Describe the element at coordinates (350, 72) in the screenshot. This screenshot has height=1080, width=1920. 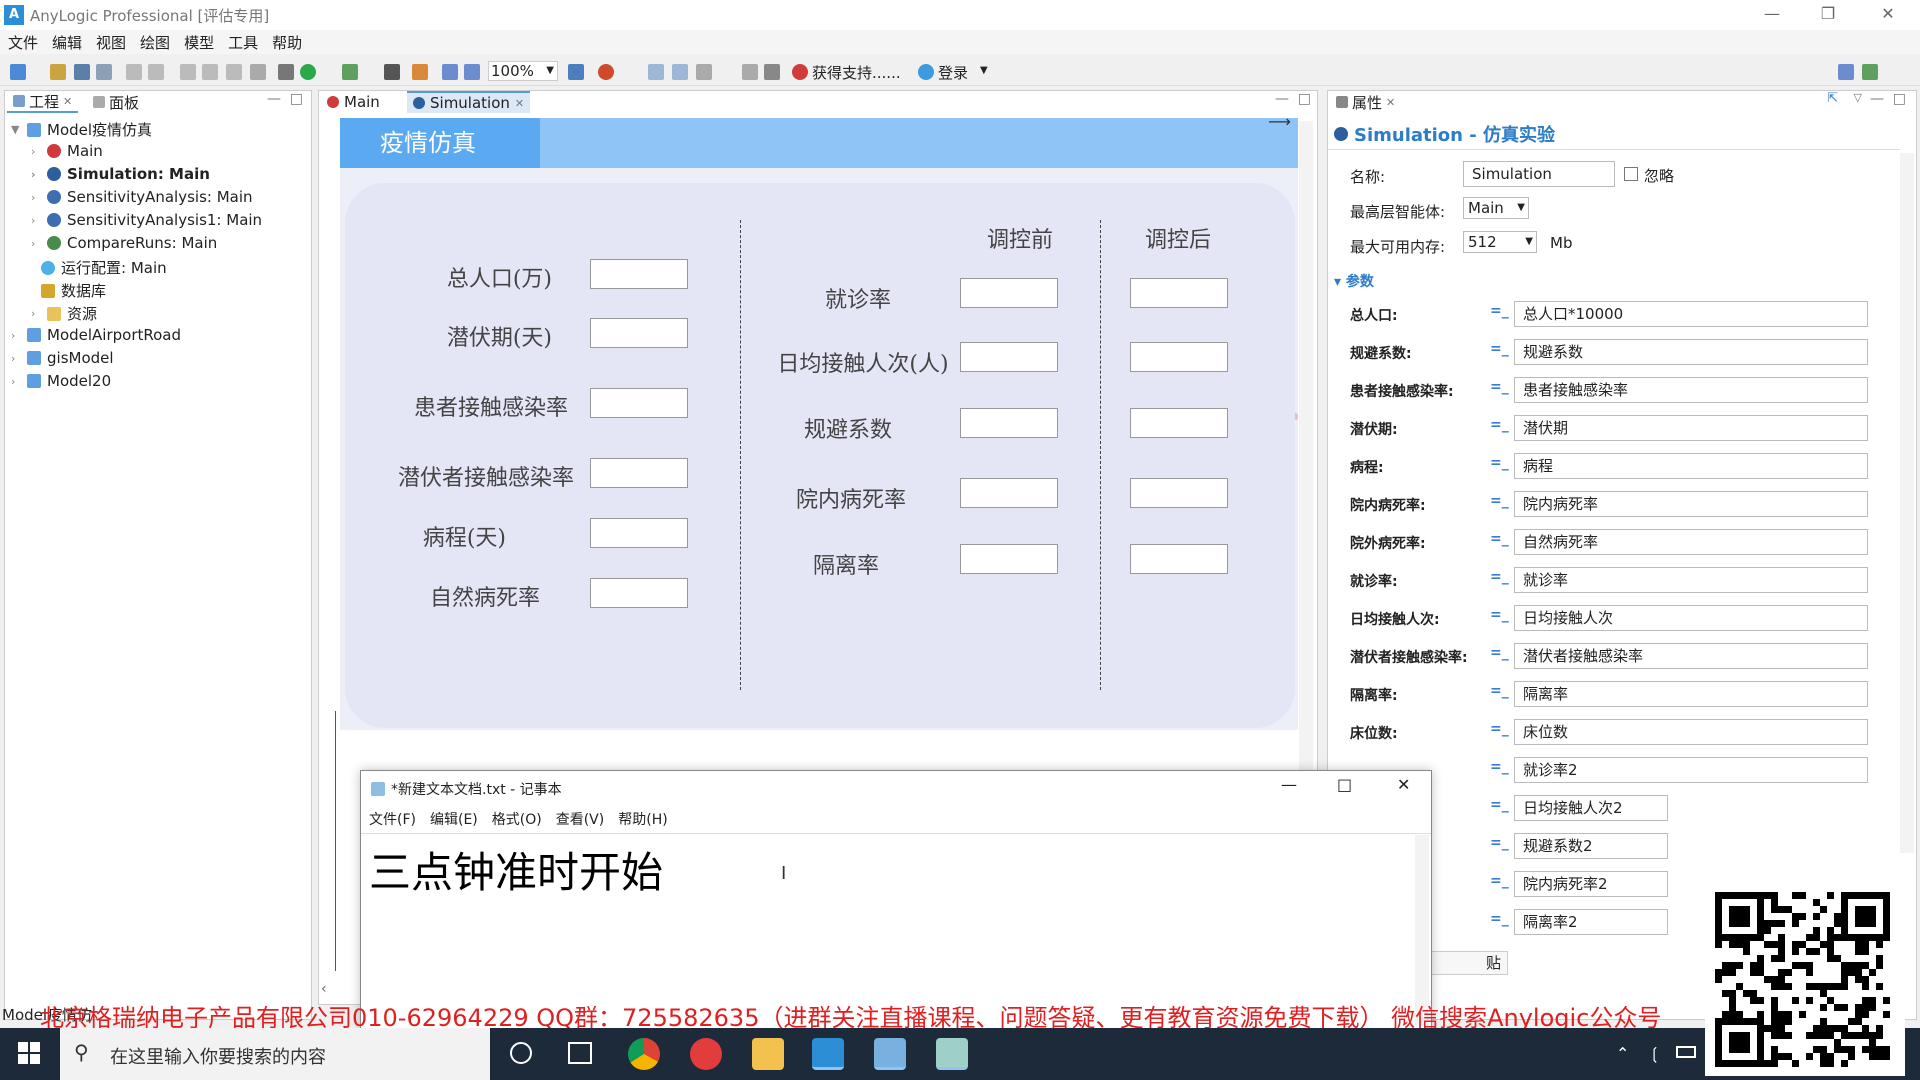
I see `debug-icon` at that location.